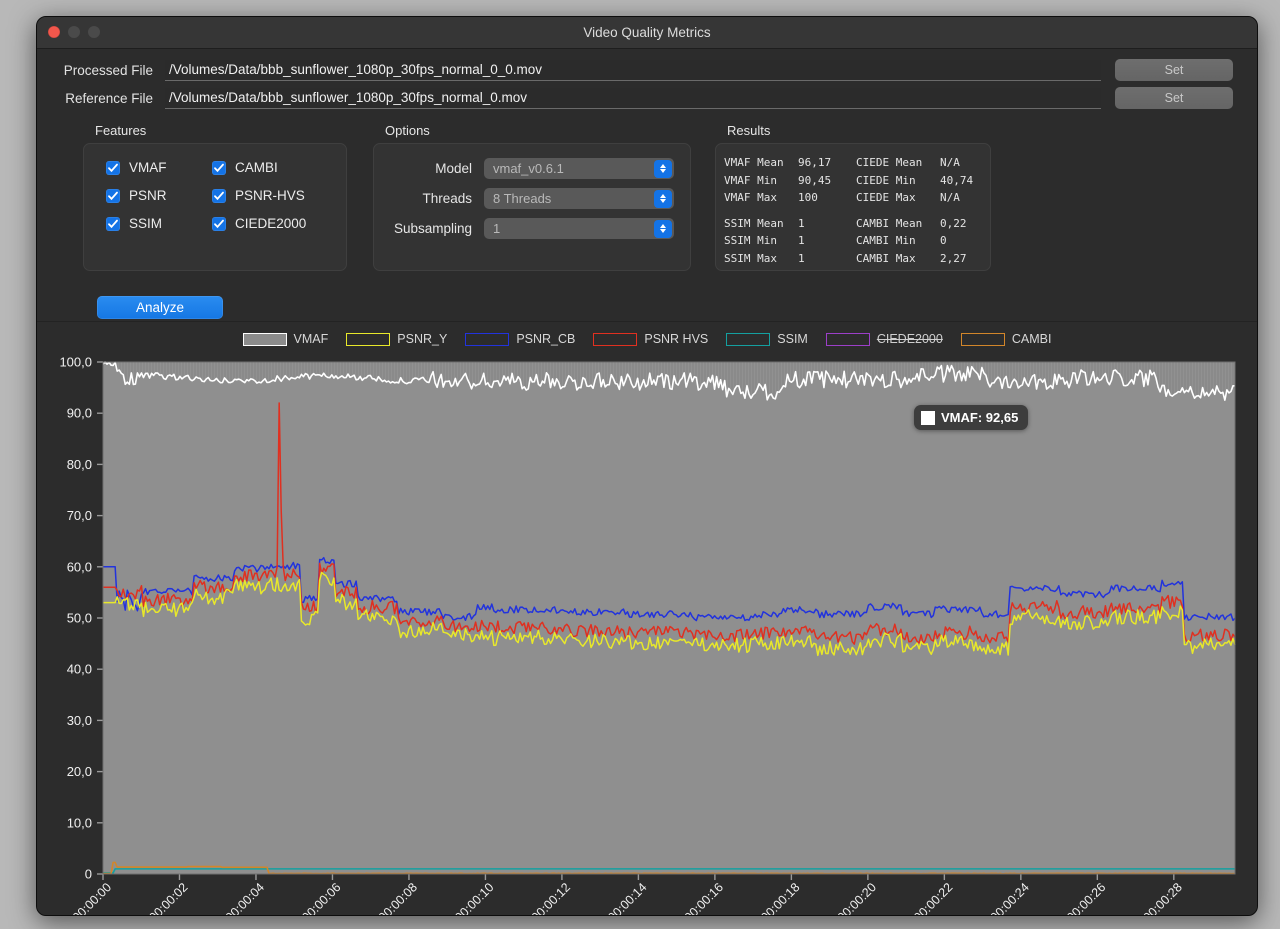  I want to click on options-group-title: Options, so click(407, 130).